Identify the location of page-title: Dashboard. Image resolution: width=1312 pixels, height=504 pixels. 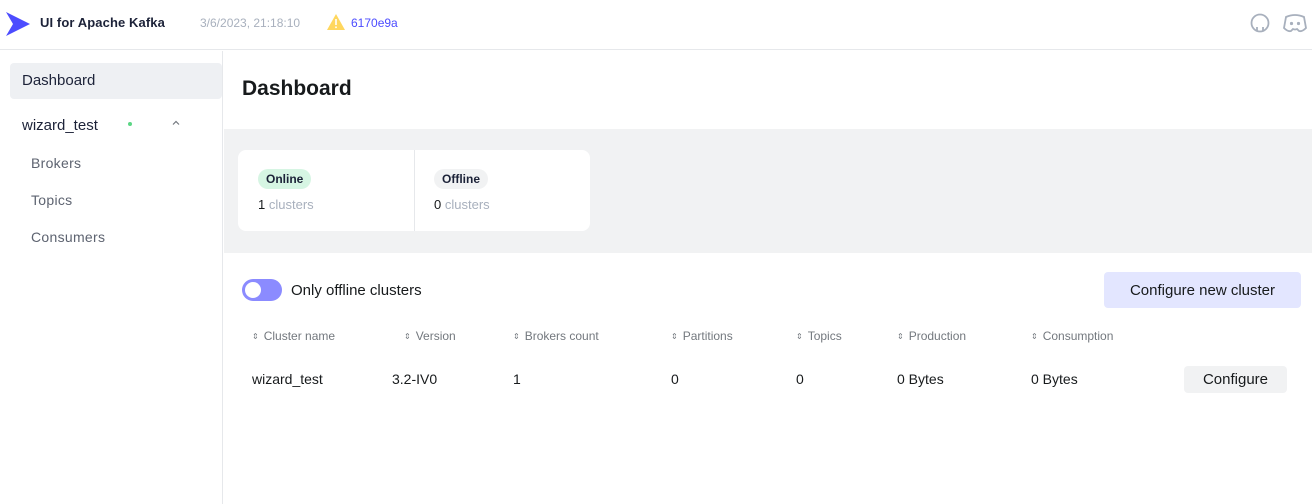
(297, 88).